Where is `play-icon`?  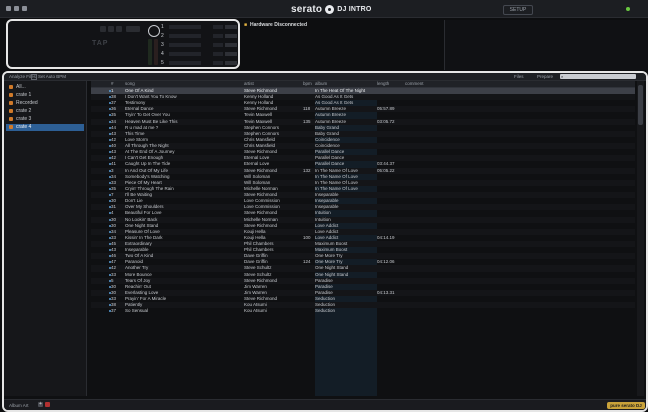
play-icon is located at coordinates (111, 29).